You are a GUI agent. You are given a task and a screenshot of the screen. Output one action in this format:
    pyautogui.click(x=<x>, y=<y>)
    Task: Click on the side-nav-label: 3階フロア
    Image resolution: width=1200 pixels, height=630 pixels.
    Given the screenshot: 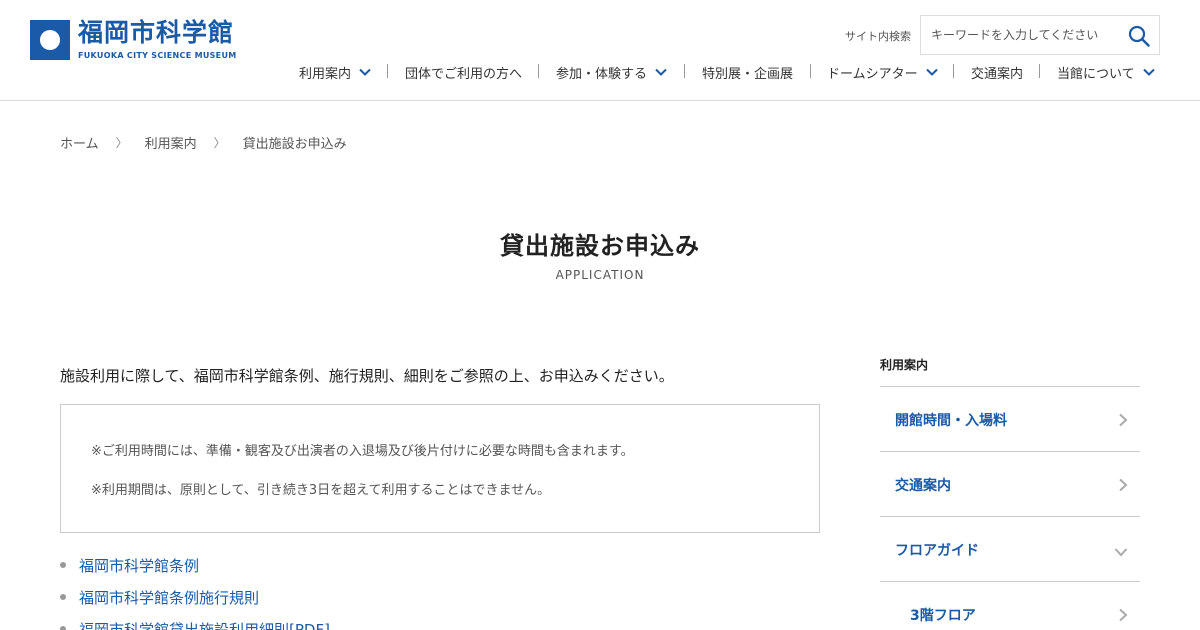 What is the action you would take?
    pyautogui.click(x=943, y=616)
    